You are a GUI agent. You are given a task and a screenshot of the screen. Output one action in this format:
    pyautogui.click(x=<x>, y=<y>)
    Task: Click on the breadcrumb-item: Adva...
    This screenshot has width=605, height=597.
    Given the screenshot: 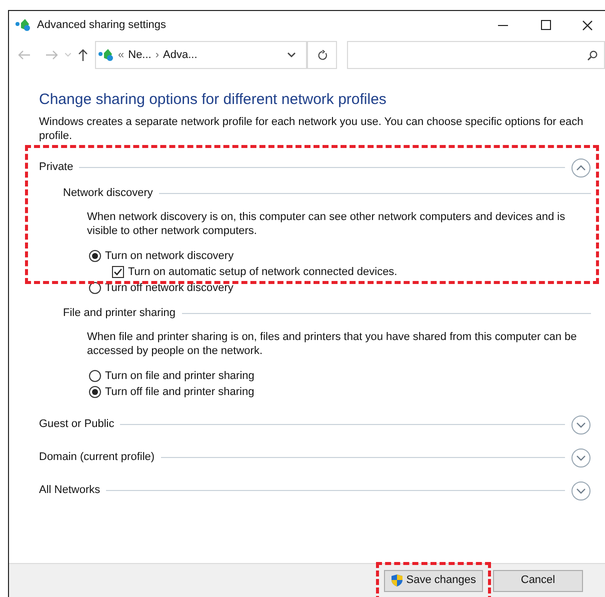 What is the action you would take?
    pyautogui.click(x=180, y=55)
    